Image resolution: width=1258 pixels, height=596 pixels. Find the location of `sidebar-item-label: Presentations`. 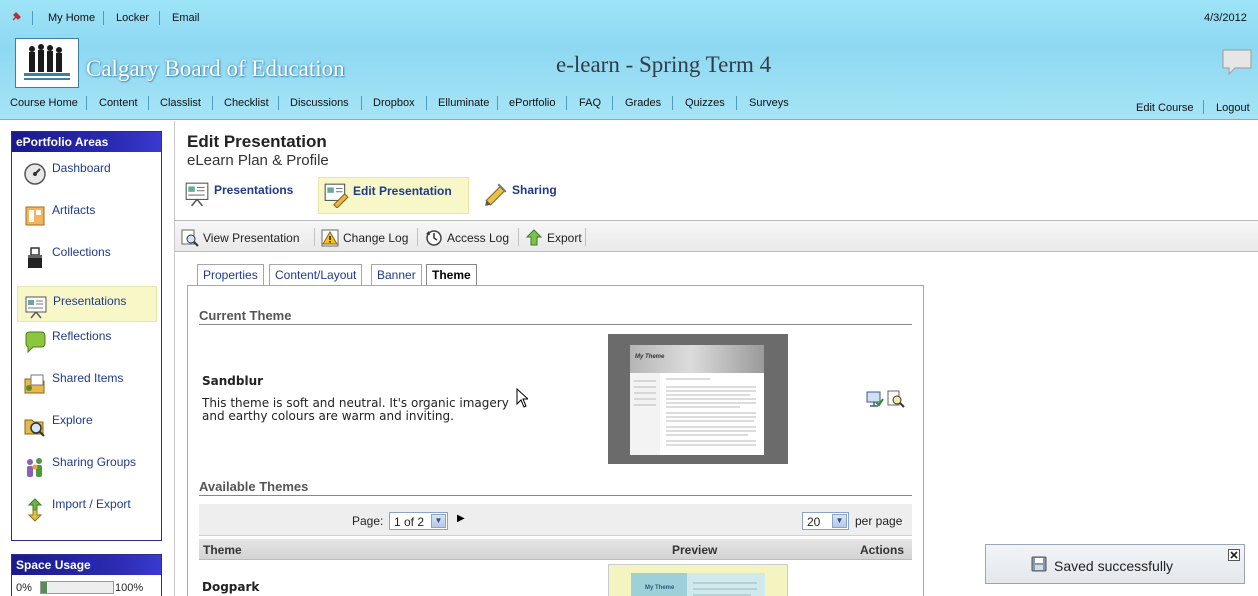

sidebar-item-label: Presentations is located at coordinates (90, 301).